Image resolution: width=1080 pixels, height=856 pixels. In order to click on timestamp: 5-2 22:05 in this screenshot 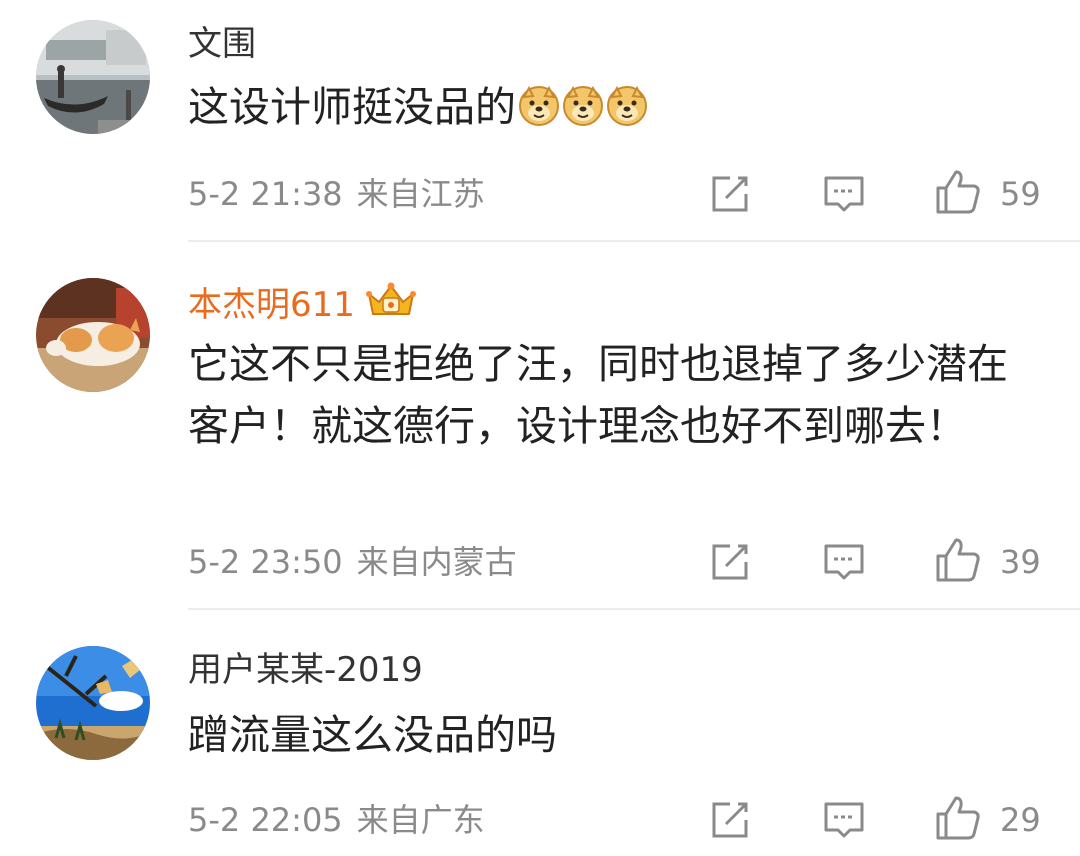, I will do `click(265, 820)`.